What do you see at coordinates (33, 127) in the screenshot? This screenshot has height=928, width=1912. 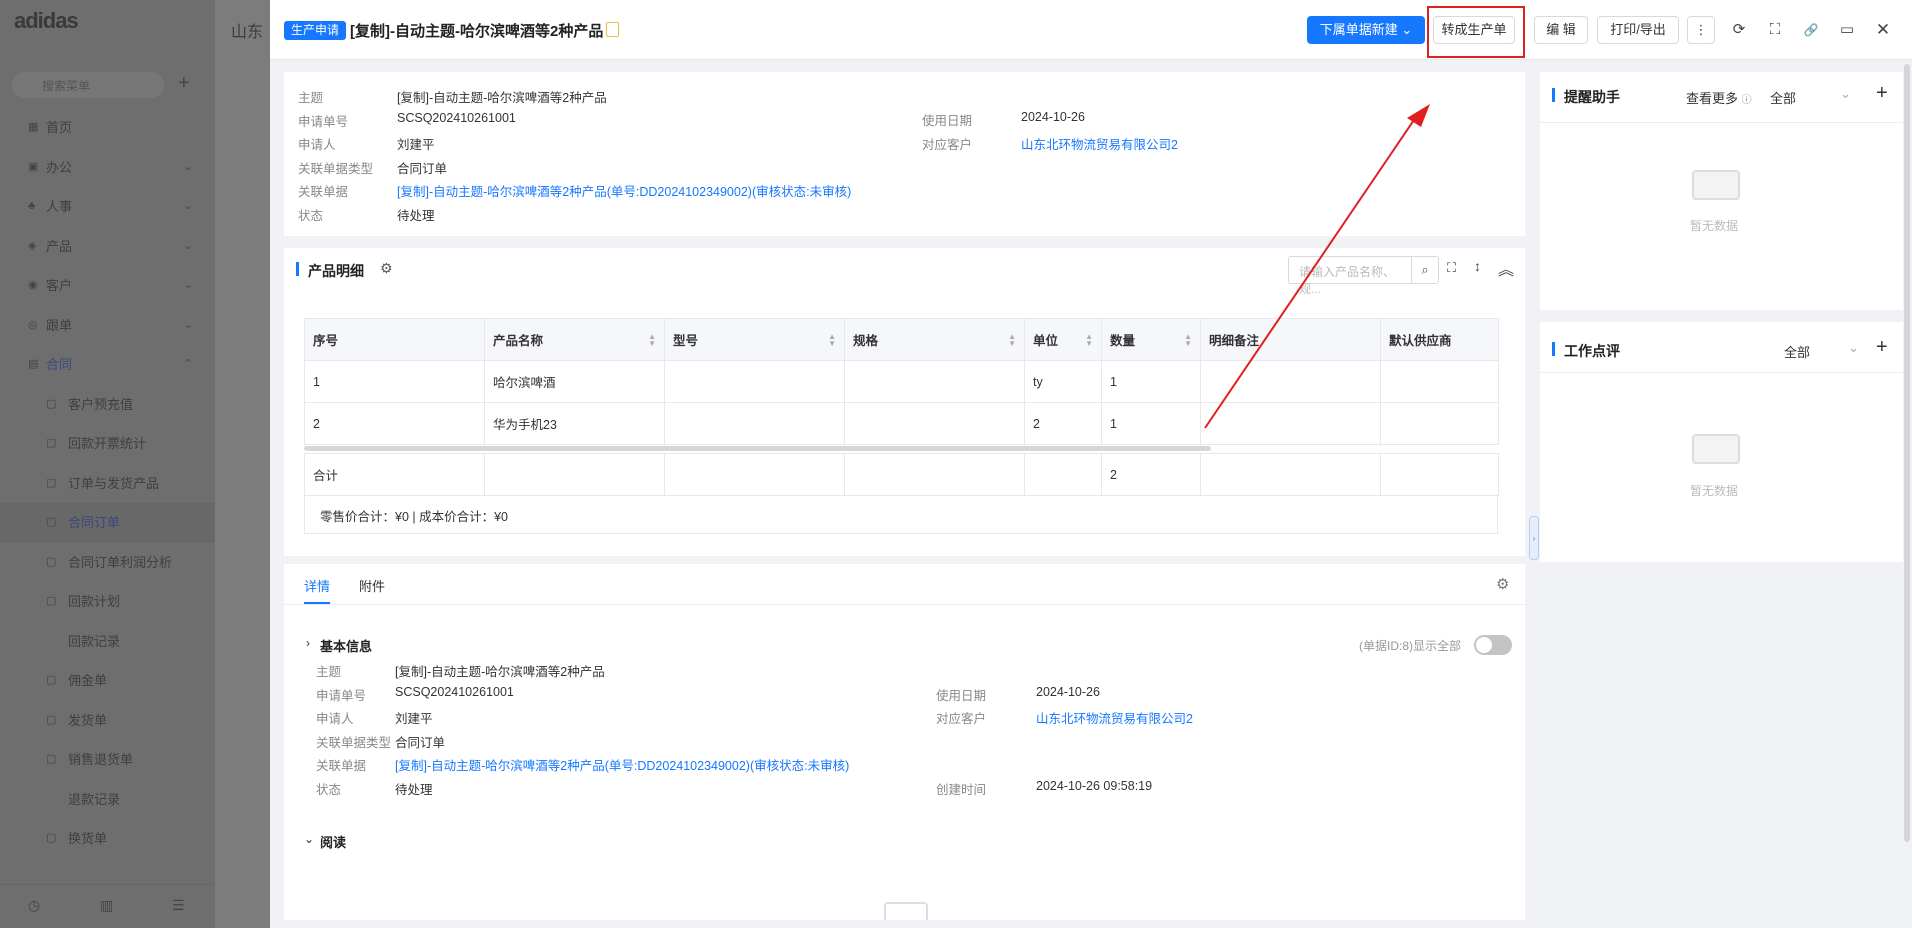 I see `menu-item-icon: ▦` at bounding box center [33, 127].